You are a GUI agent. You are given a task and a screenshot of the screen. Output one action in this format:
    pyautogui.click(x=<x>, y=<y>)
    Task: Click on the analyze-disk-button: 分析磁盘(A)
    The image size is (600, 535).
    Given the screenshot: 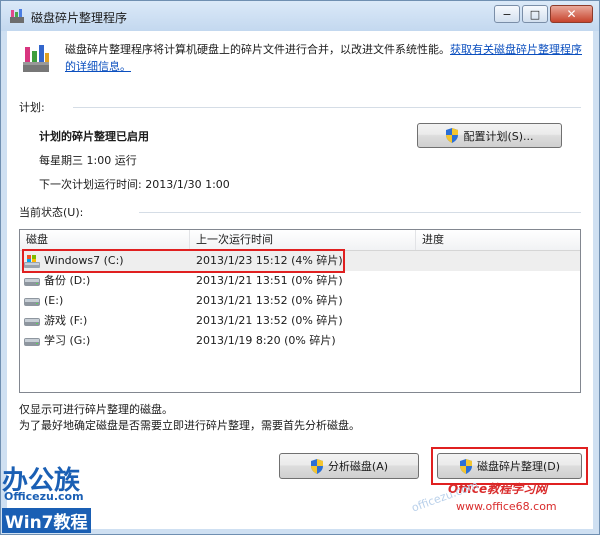 What is the action you would take?
    pyautogui.click(x=349, y=466)
    